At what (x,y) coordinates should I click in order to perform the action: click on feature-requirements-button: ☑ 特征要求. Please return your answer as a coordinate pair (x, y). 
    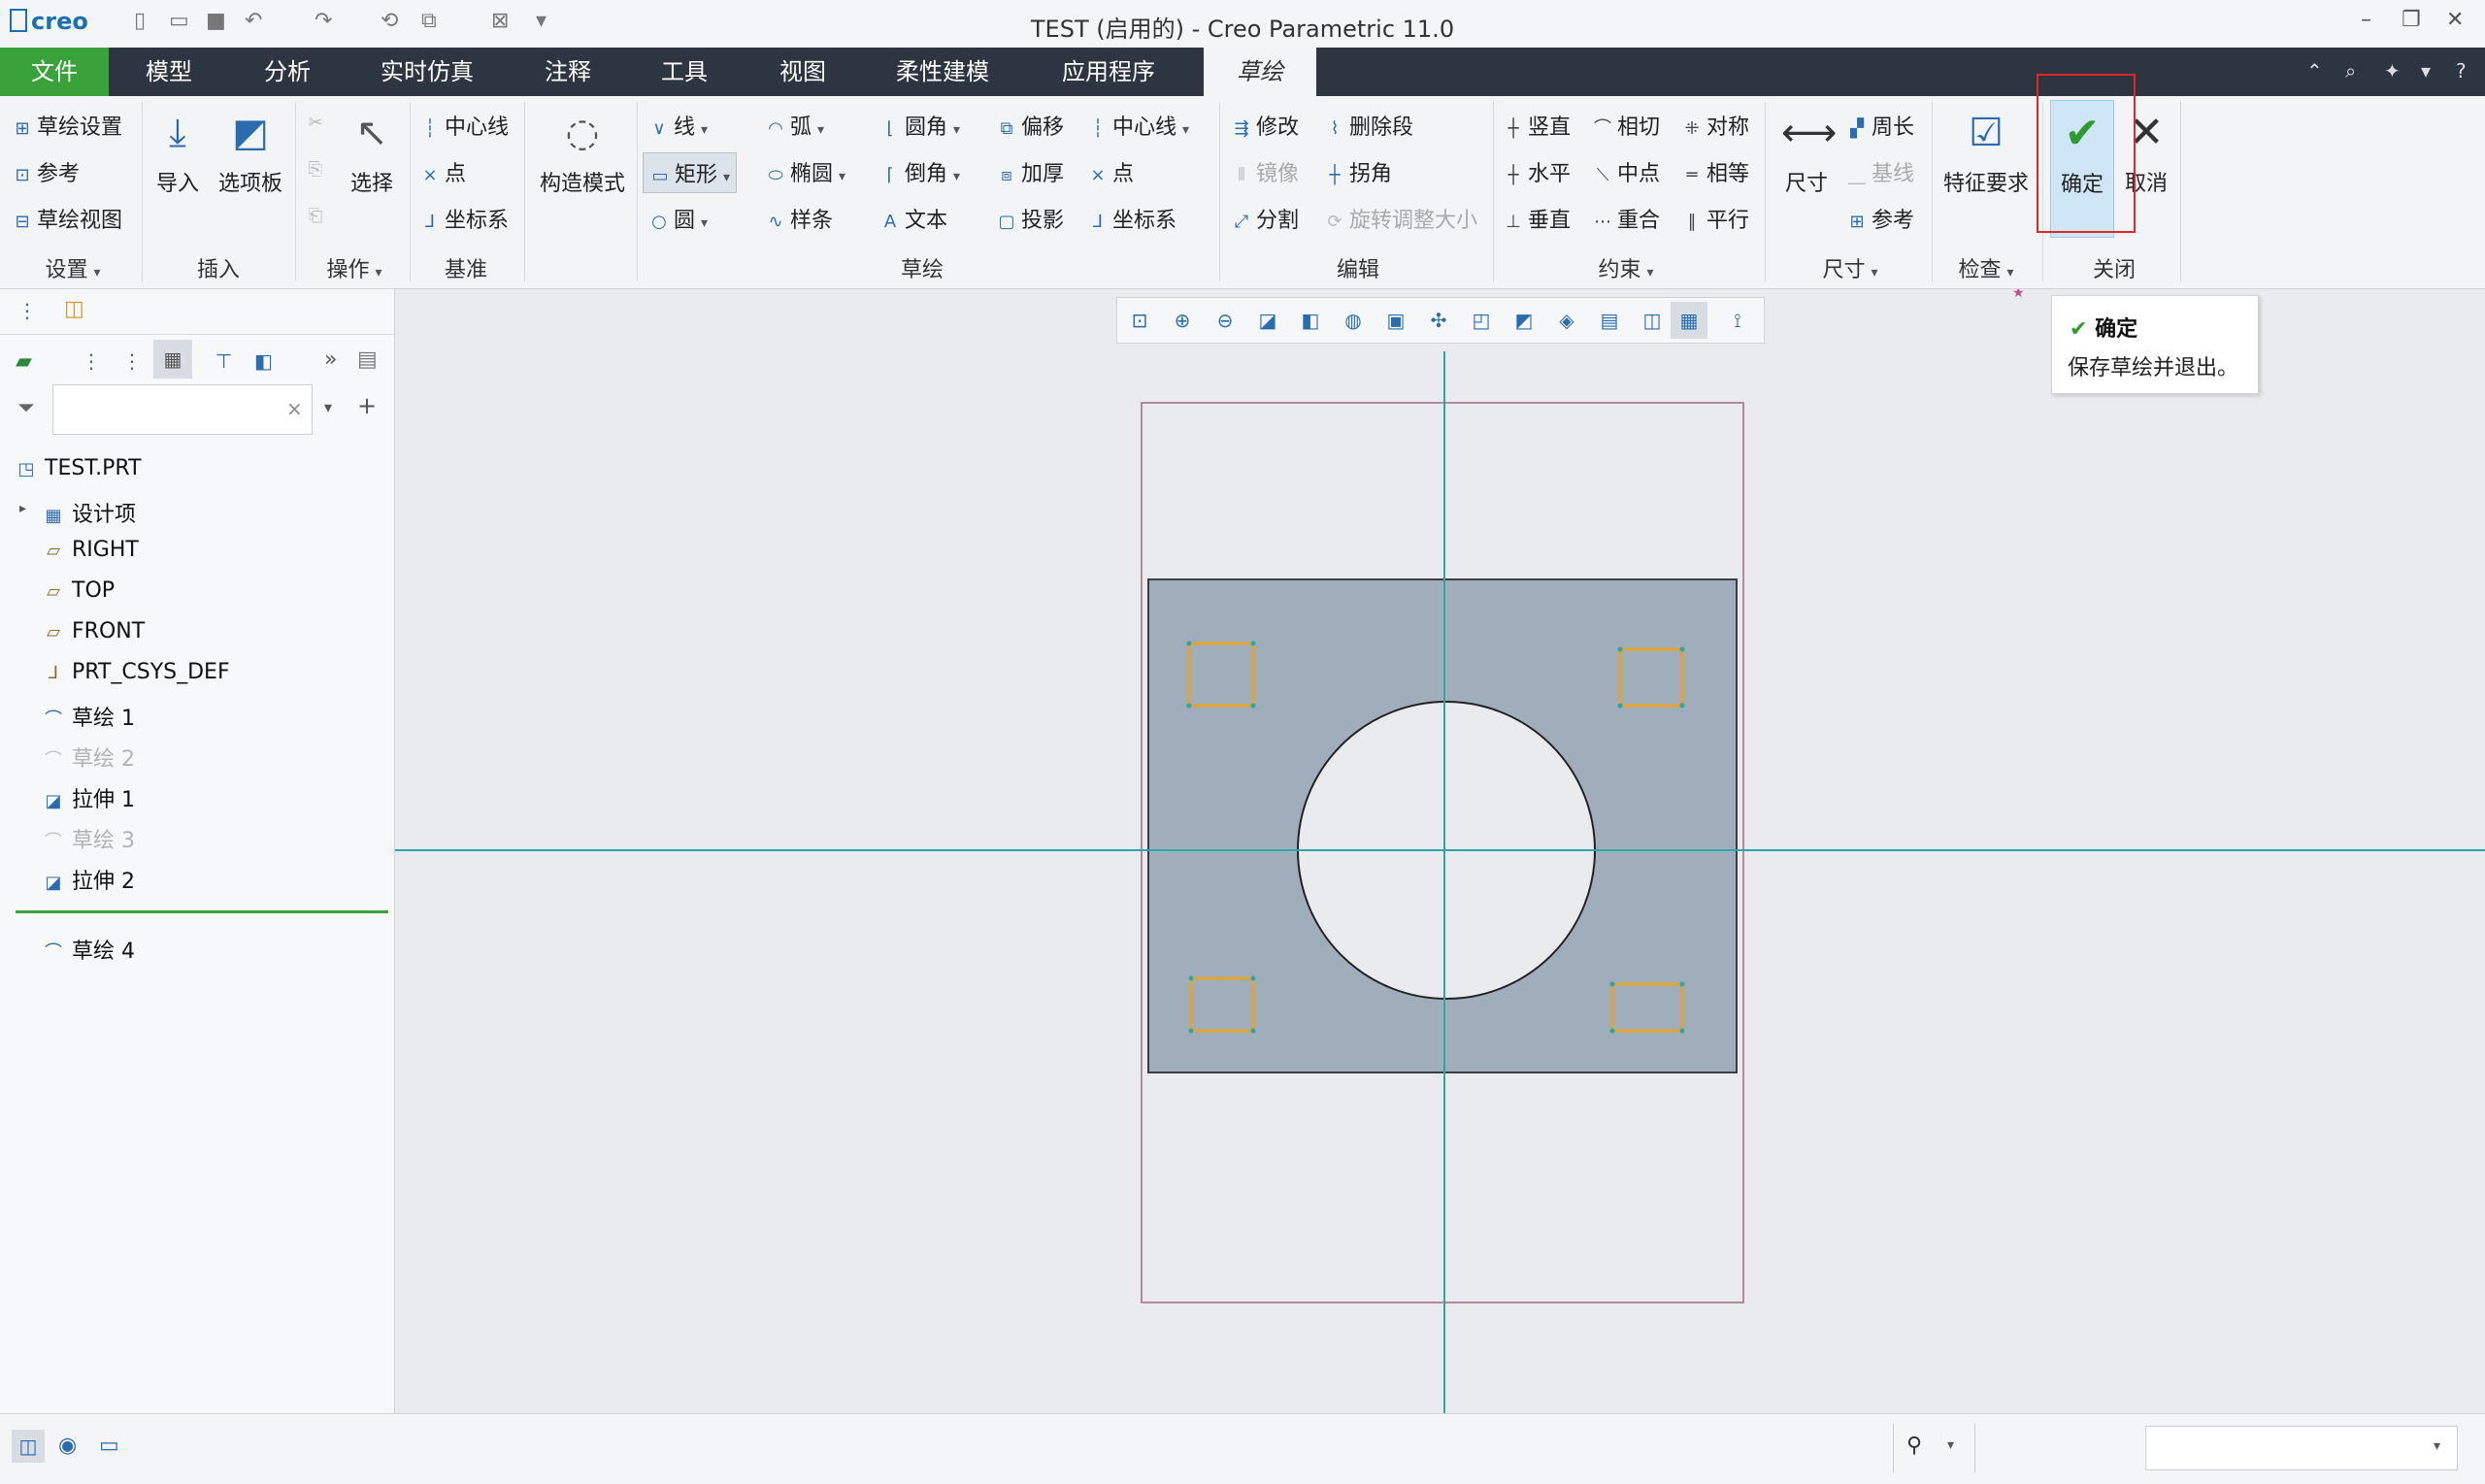
    Looking at the image, I should click on (1987, 152).